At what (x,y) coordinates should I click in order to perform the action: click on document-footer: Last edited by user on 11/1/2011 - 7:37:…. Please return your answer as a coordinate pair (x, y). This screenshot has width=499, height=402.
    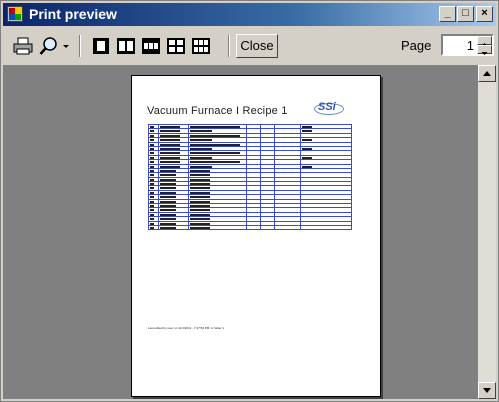
    Looking at the image, I should click on (186, 328).